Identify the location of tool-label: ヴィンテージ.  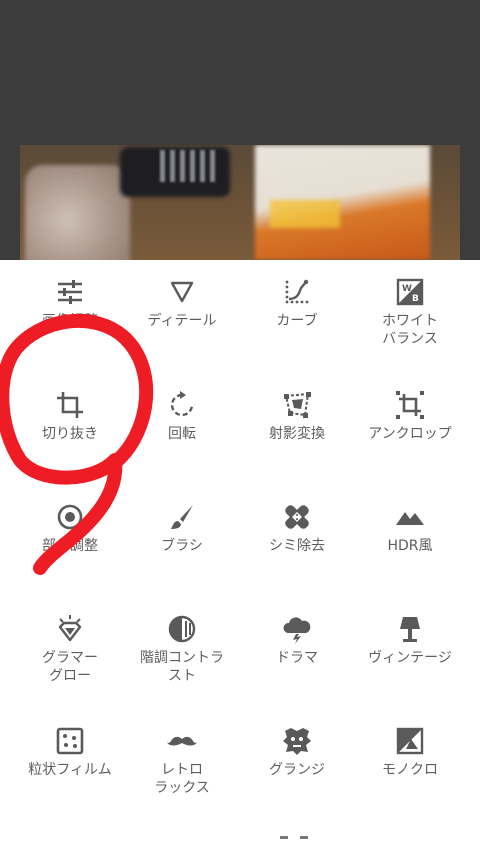
(410, 658).